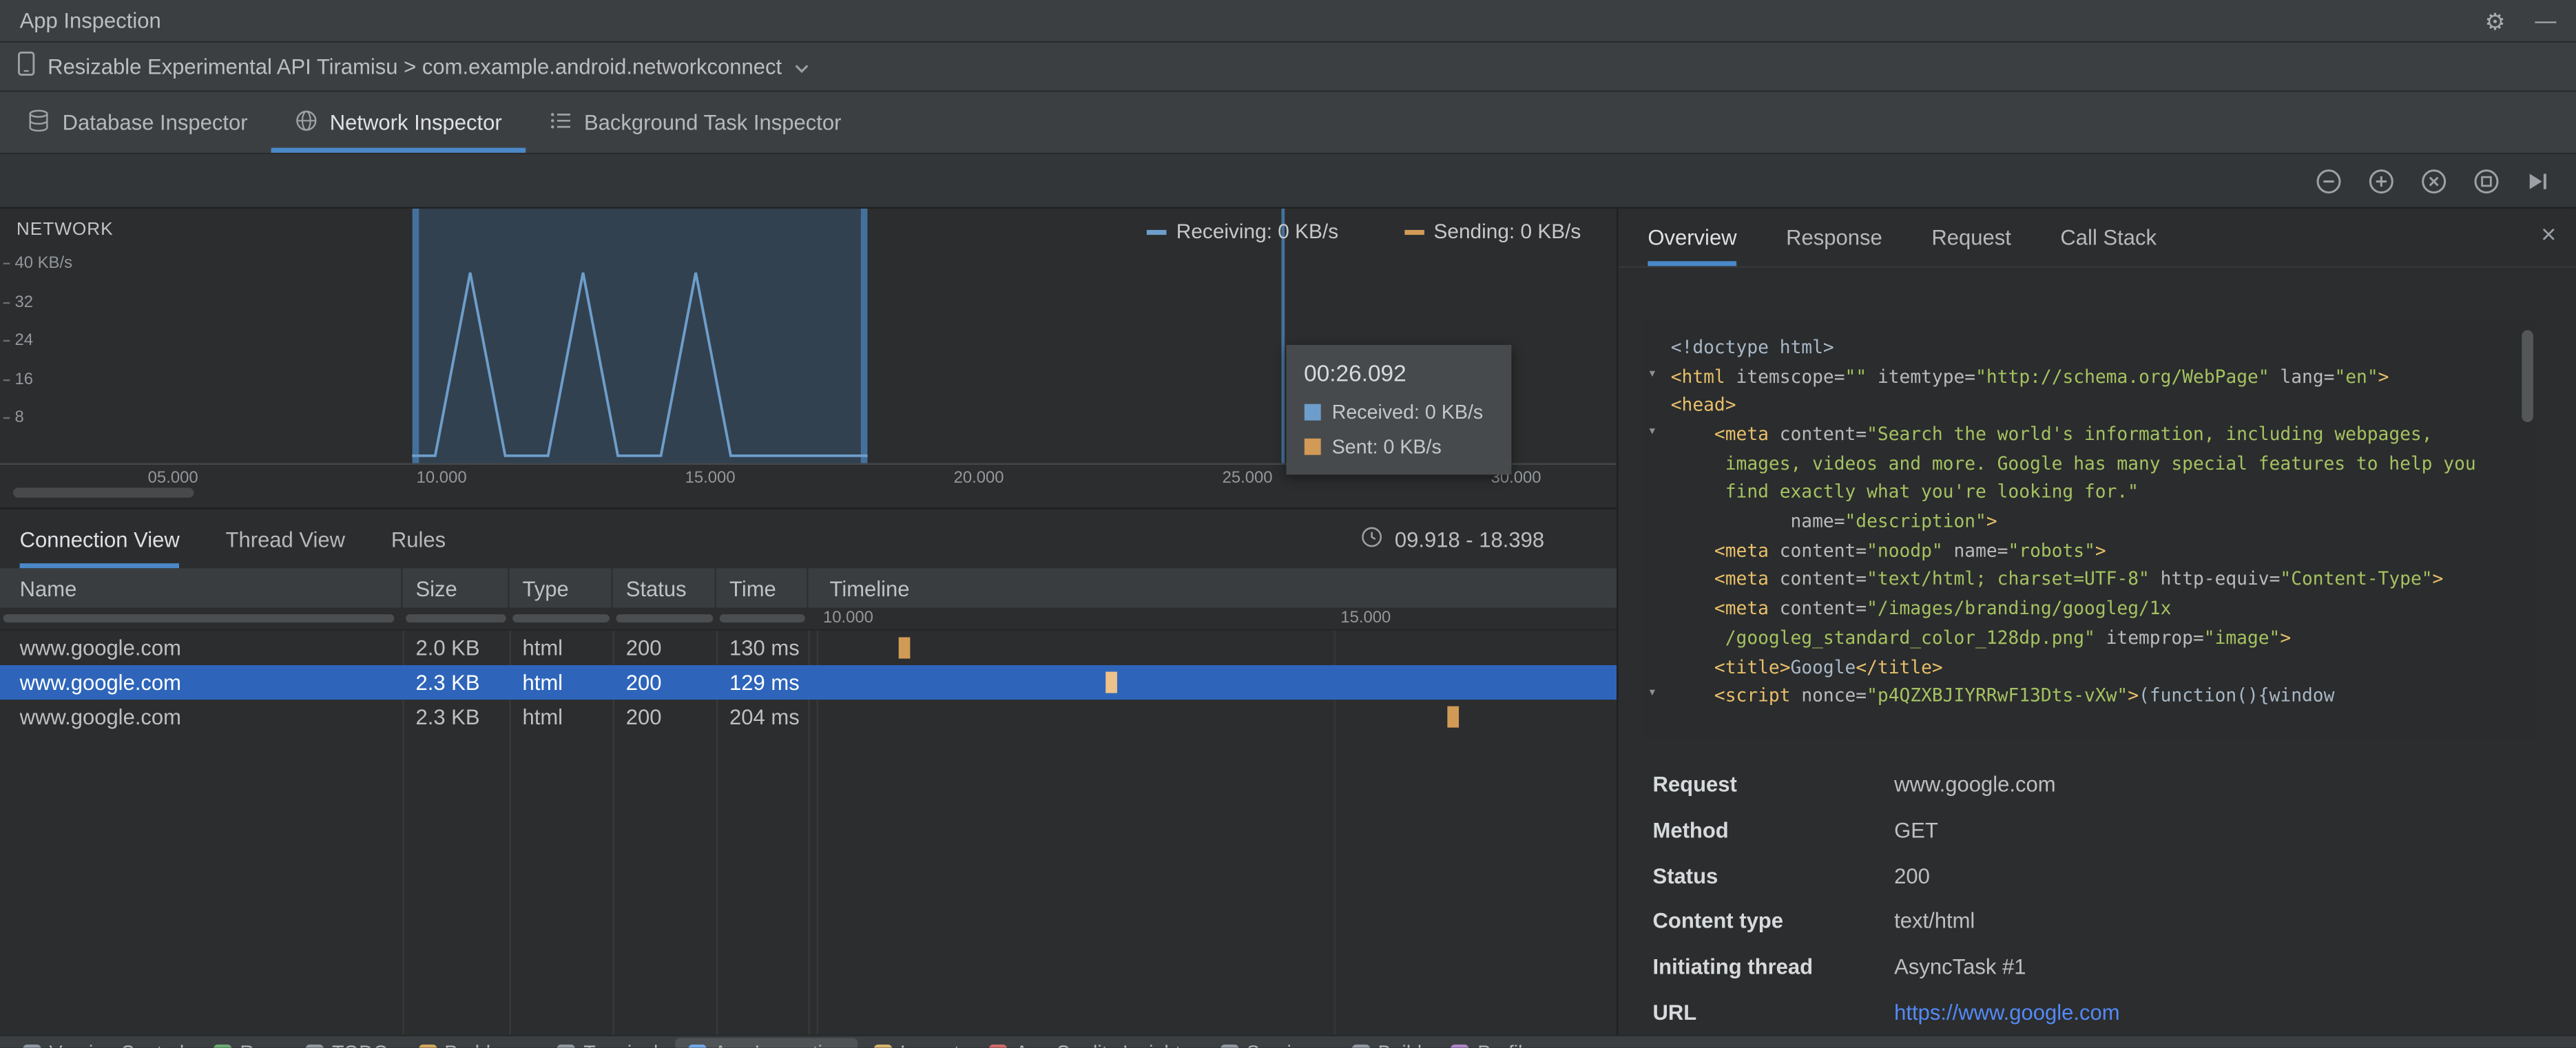  What do you see at coordinates (473, 1043) in the screenshot?
I see `tool-window-button-problems: Problems` at bounding box center [473, 1043].